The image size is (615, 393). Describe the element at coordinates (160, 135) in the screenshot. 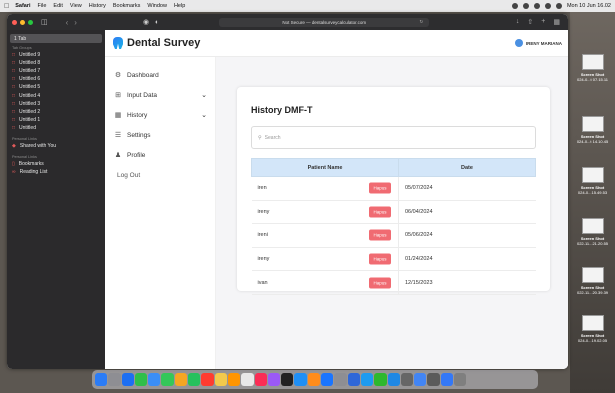

I see `nav-settings: ☰ Settings` at that location.